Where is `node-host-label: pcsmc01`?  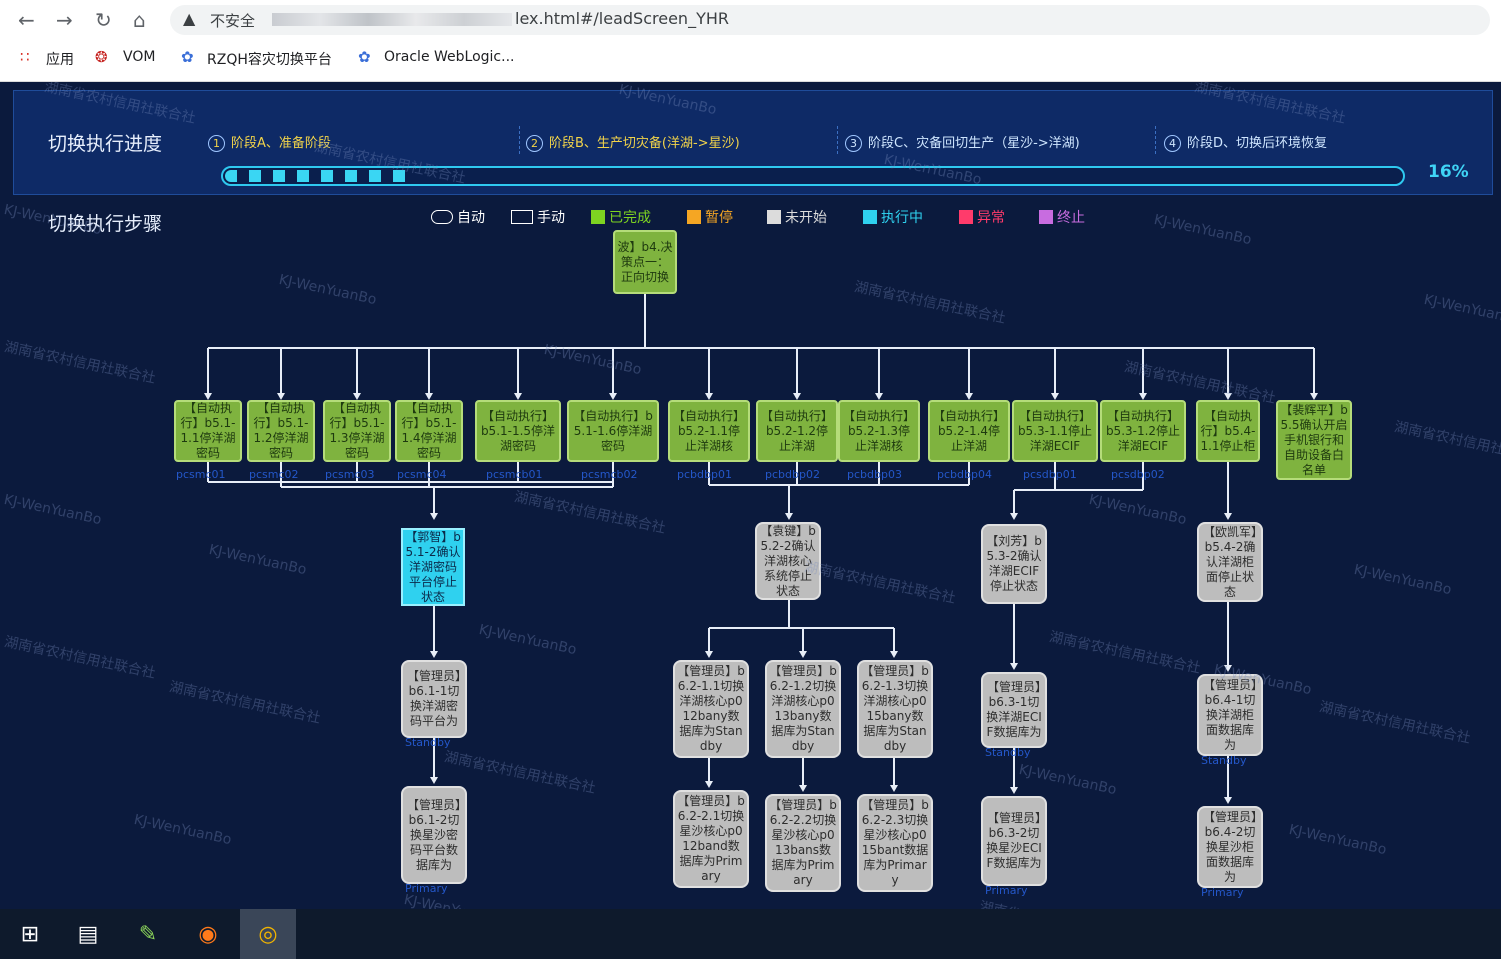
node-host-label: pcsmc01 is located at coordinates (201, 474).